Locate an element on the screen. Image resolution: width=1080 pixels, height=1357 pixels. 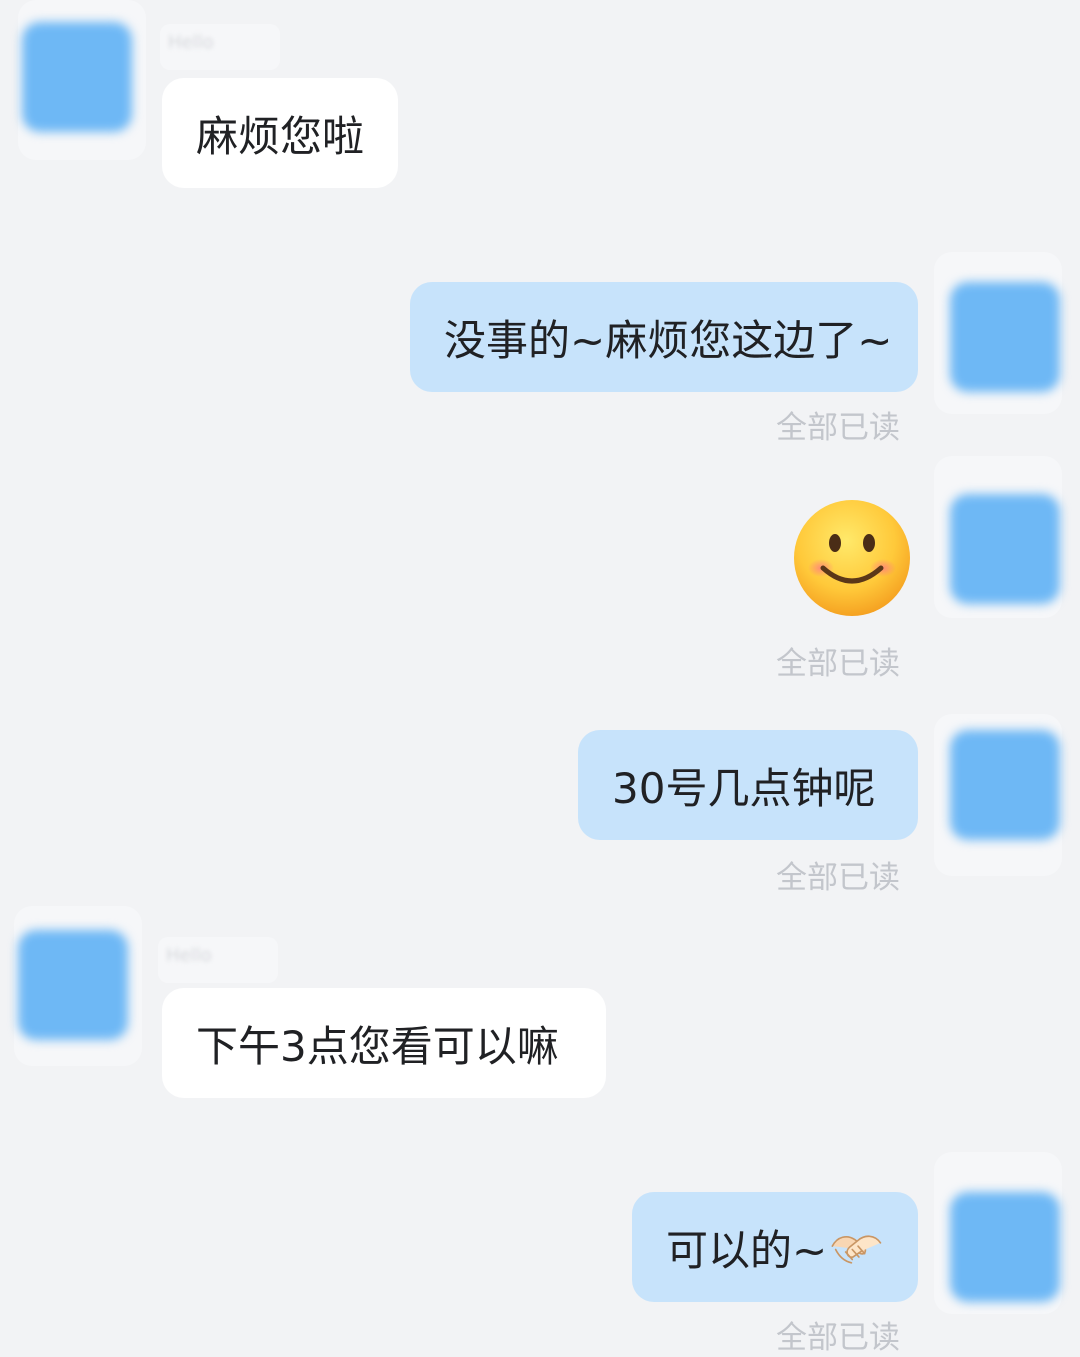
message-bubble: 30号几点钟呢 is located at coordinates (748, 785).